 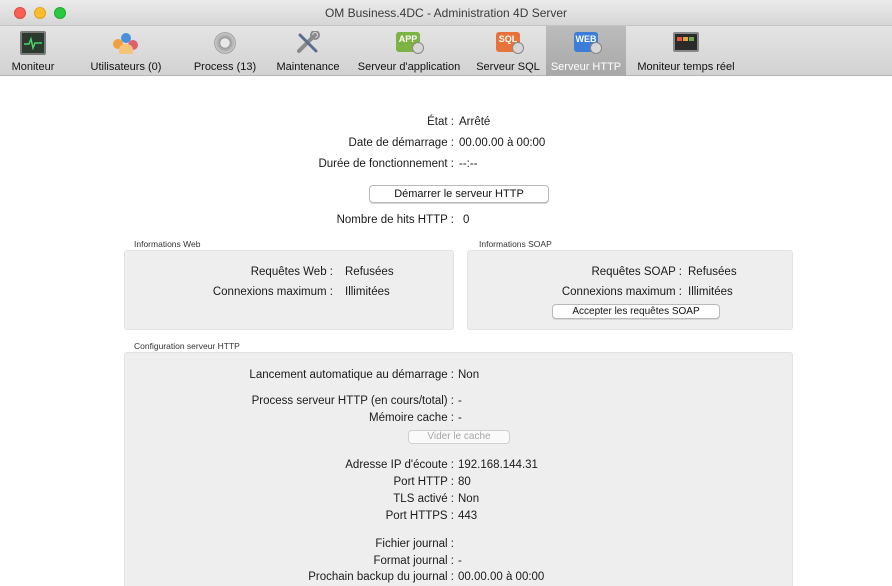 What do you see at coordinates (468, 516) in the screenshot?
I see `https-port-value: 443` at bounding box center [468, 516].